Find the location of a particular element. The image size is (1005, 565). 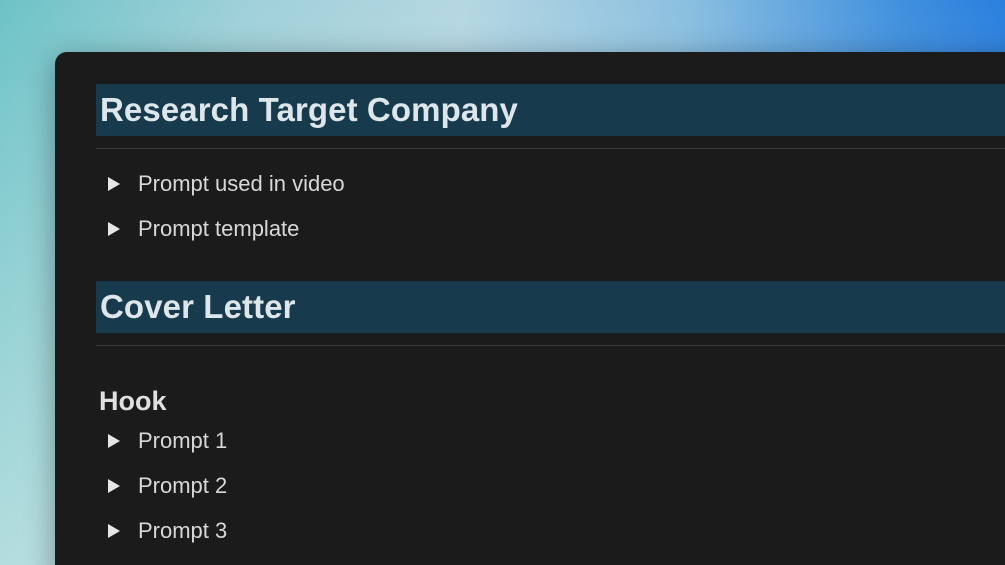

toggle-prompt-1: Prompt 1 is located at coordinates (550, 440).